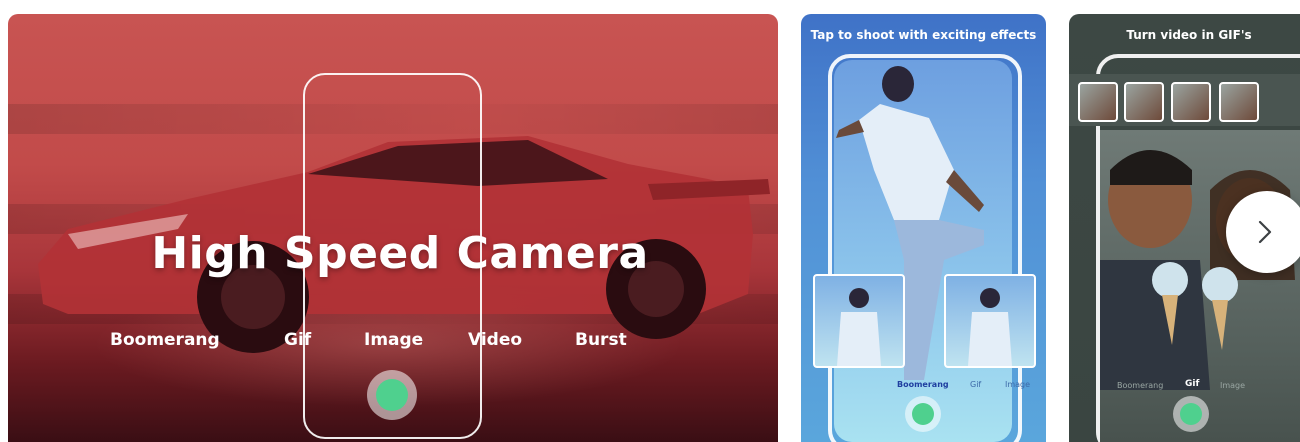  Describe the element at coordinates (923, 35) in the screenshot. I see `card-caption: Tap to shoot with exciting effects` at that location.